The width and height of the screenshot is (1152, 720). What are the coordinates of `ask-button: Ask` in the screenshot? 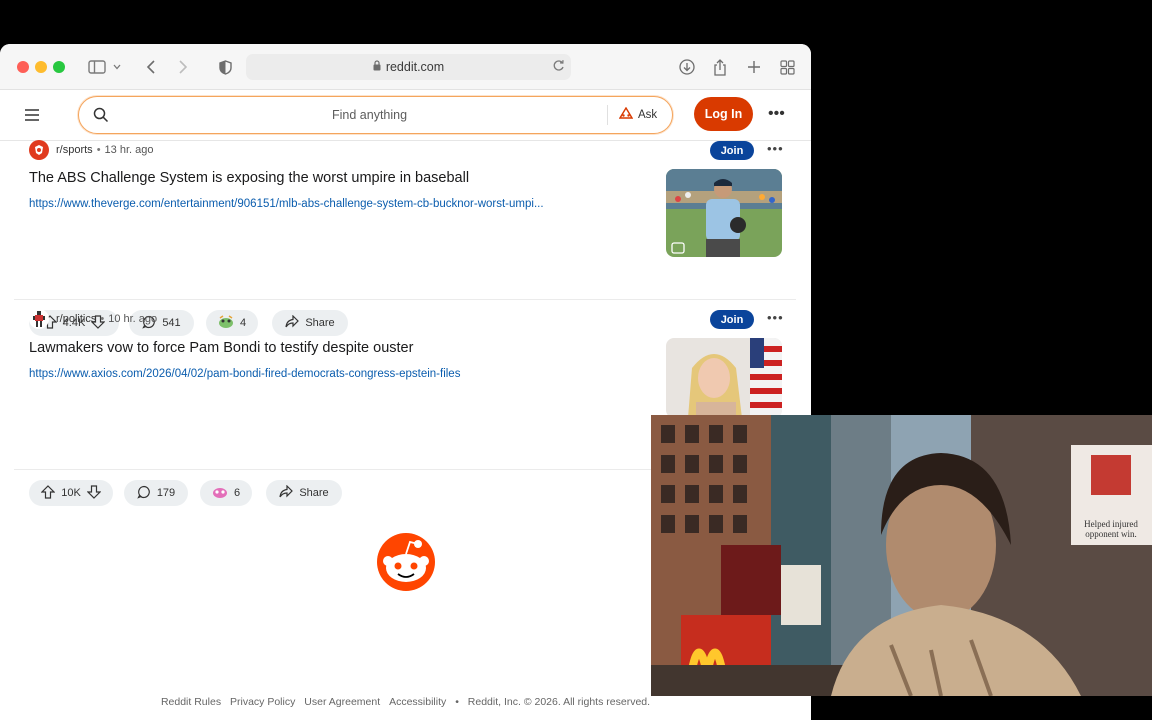 It's located at (638, 114).